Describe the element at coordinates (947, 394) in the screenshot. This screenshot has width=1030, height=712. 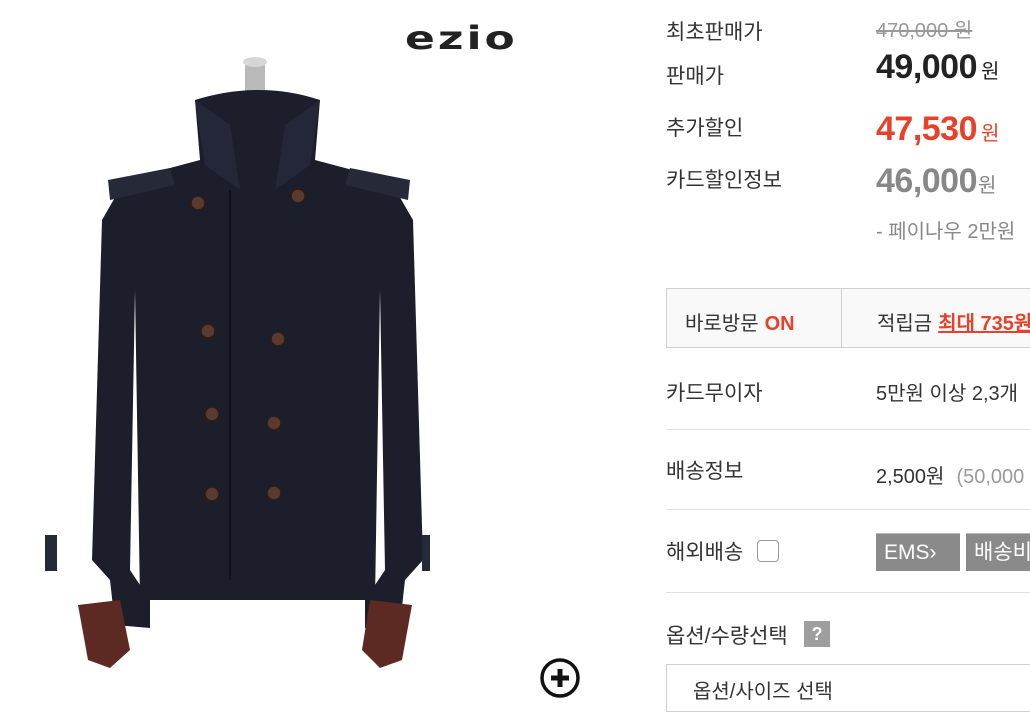
I see `installment-value: 5만원 이상 2,3개` at that location.